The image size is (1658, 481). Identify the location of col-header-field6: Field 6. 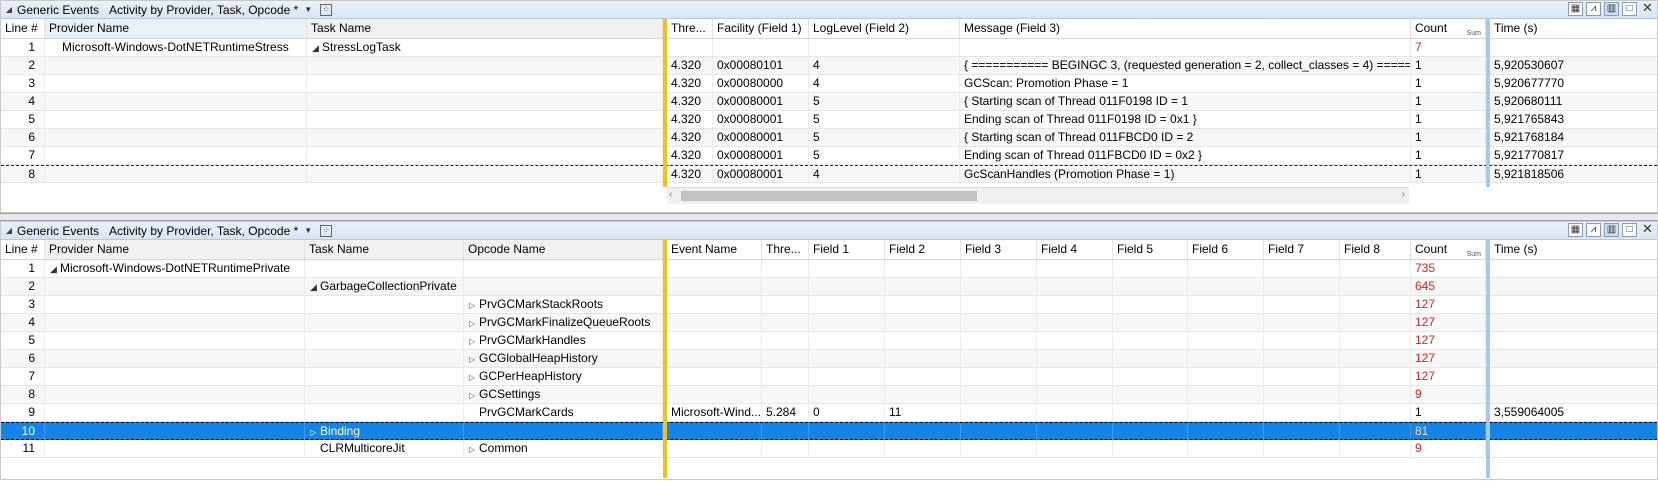
(1226, 249).